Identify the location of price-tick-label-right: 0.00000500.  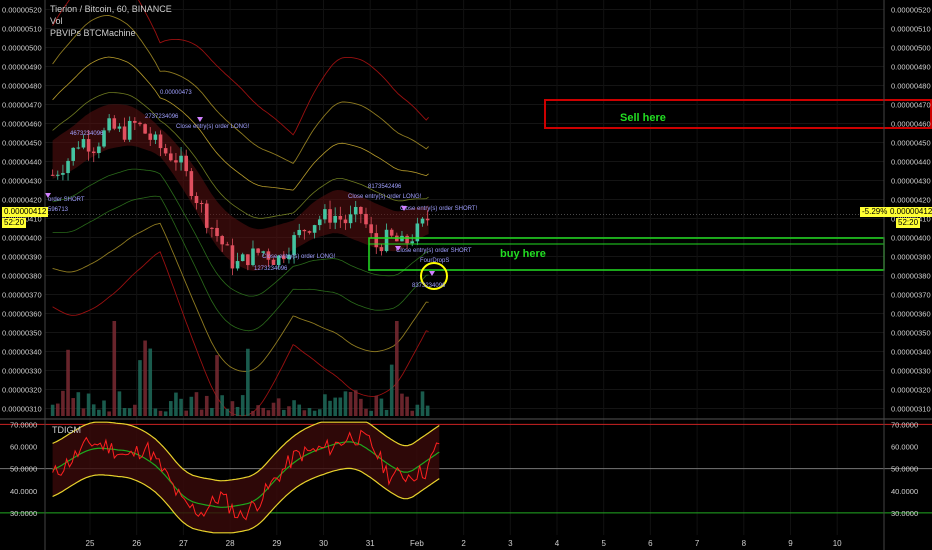
(911, 48).